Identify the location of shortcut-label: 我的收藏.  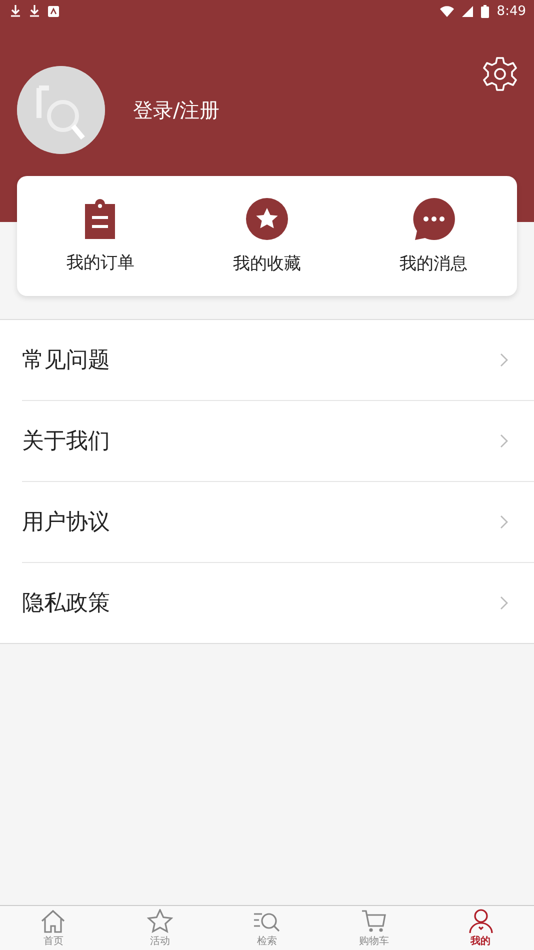
(267, 263).